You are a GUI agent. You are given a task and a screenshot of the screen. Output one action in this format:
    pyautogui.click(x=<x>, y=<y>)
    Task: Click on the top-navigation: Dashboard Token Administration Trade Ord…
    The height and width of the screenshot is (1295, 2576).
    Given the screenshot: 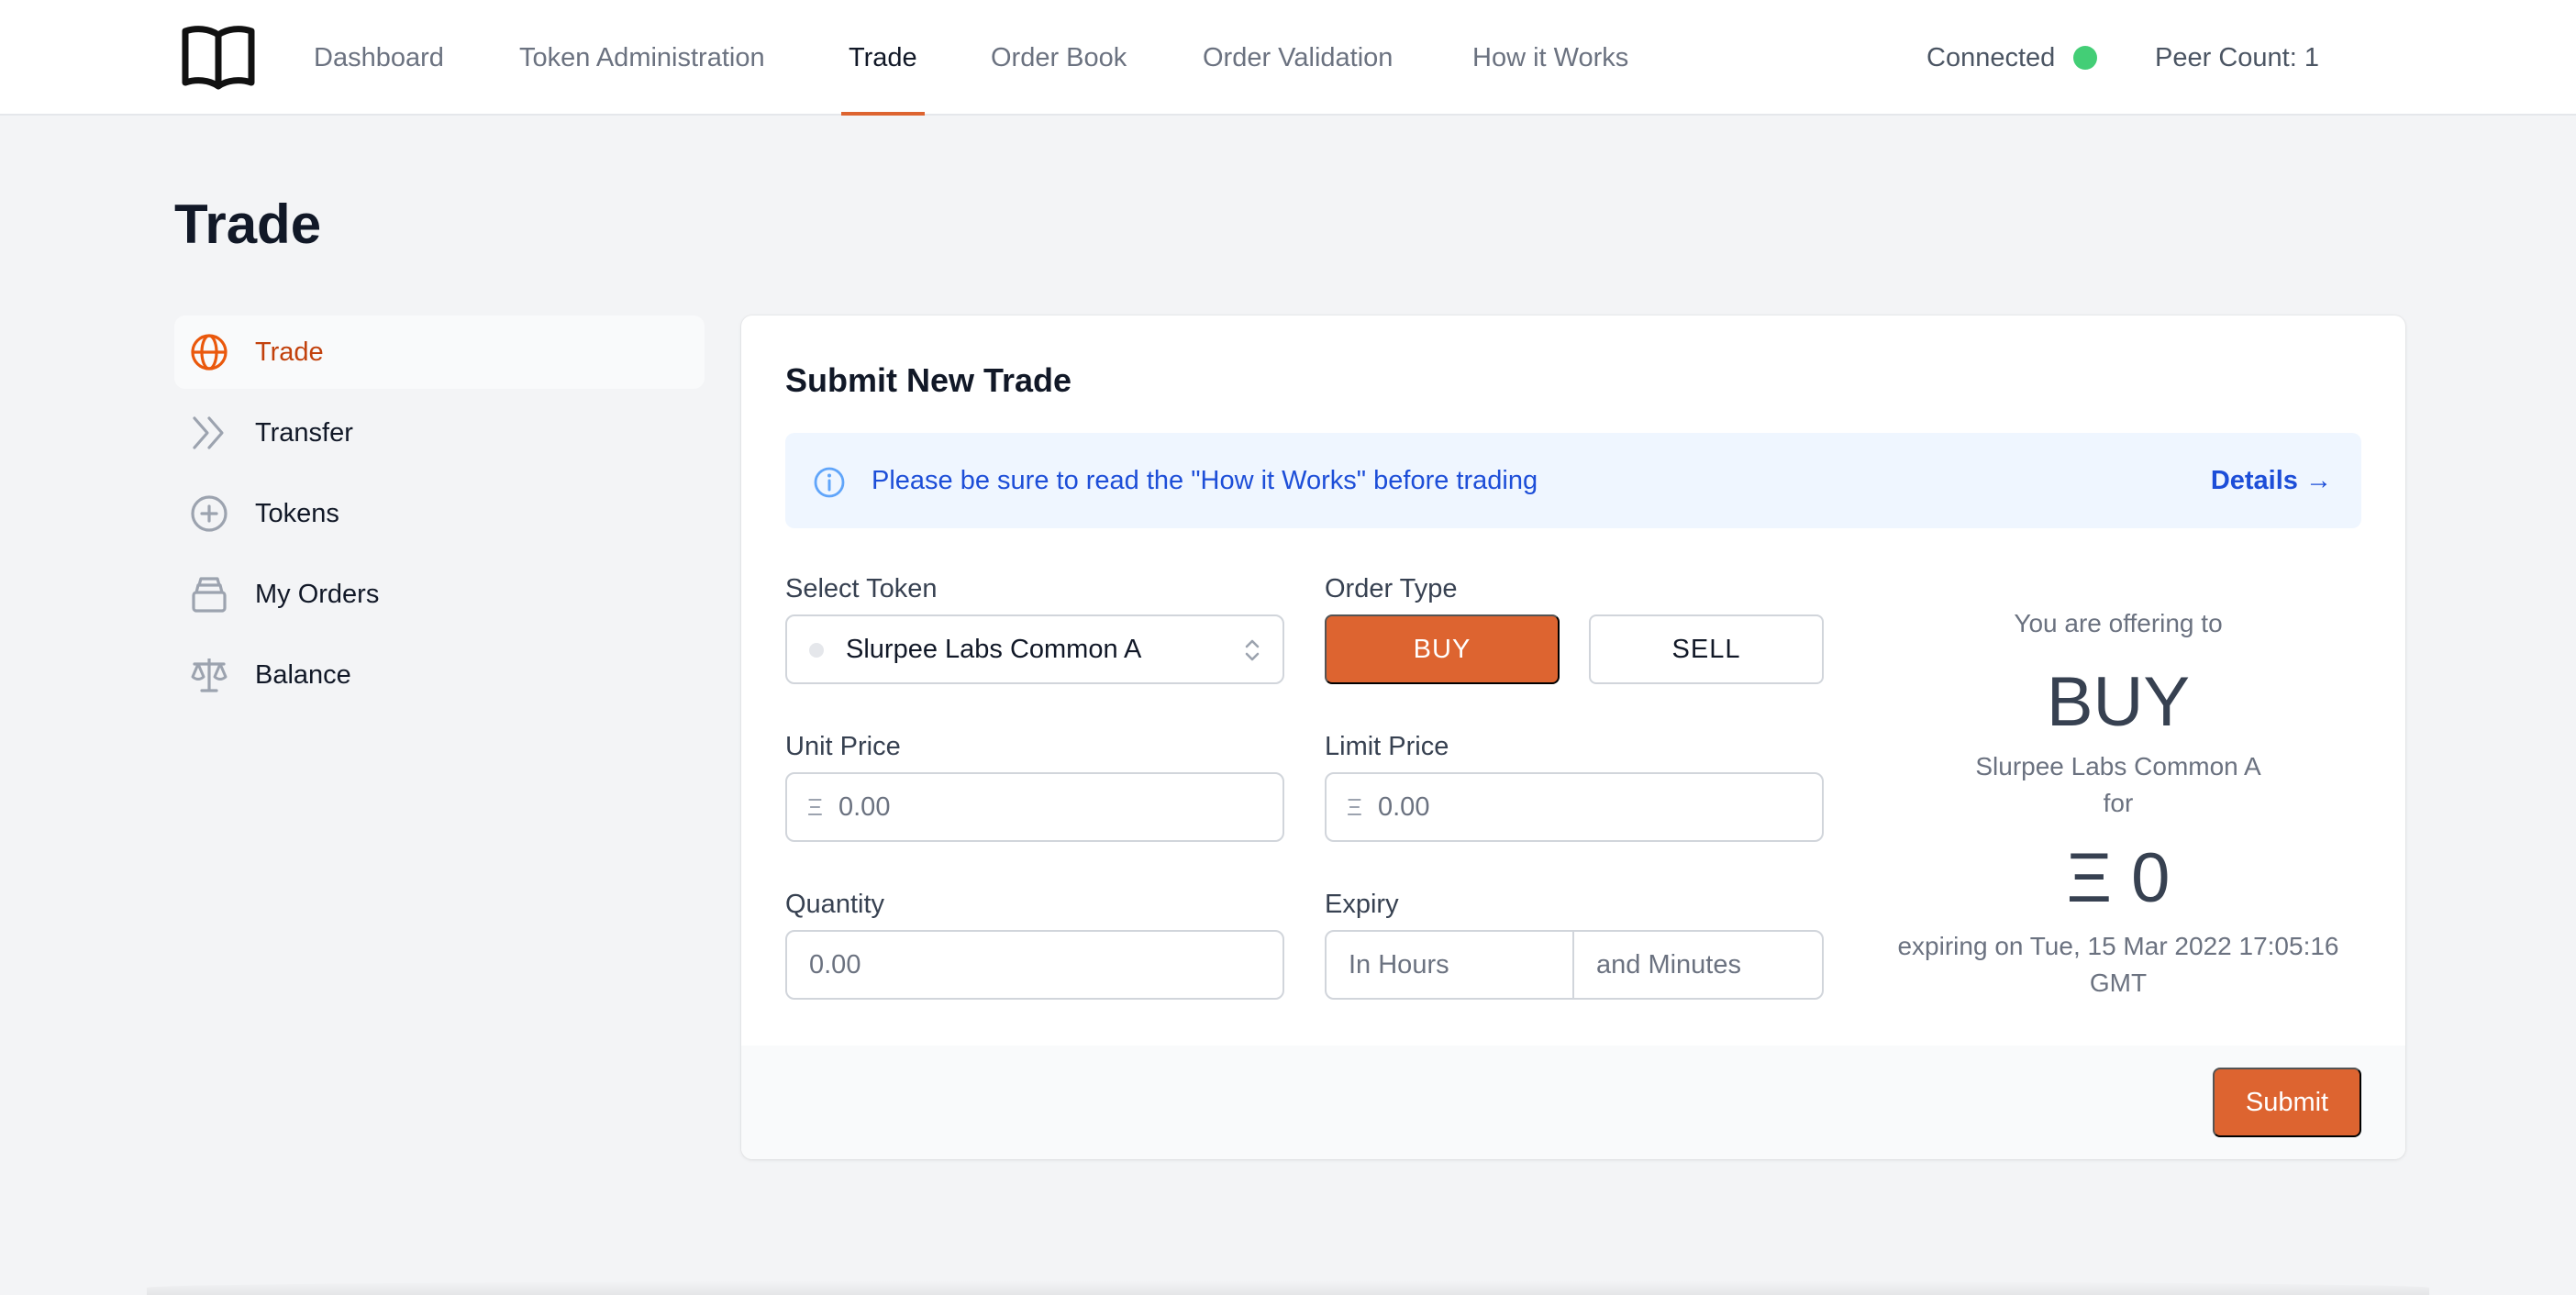 What is the action you would take?
    pyautogui.click(x=1288, y=58)
    